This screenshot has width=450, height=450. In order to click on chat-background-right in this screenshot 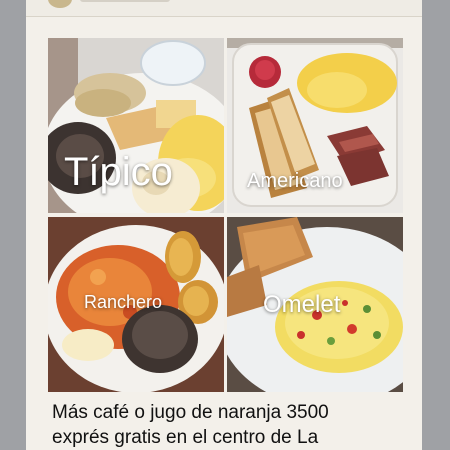, I will do `click(436, 225)`.